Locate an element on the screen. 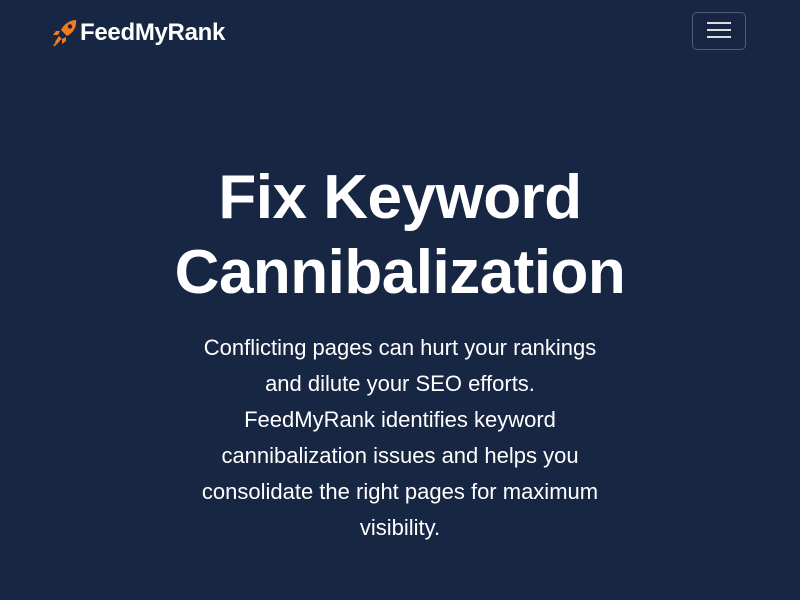 This screenshot has height=600, width=800. menu-toggle-button is located at coordinates (719, 31).